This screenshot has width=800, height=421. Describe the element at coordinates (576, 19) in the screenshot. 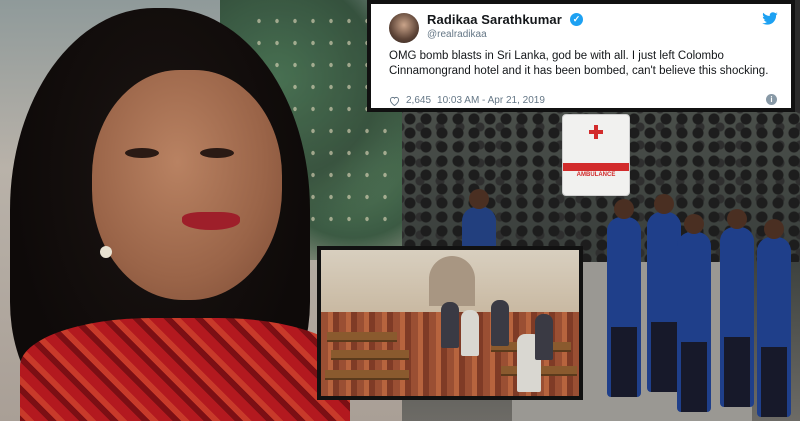

I see `verified-badge-icon: ✓` at that location.